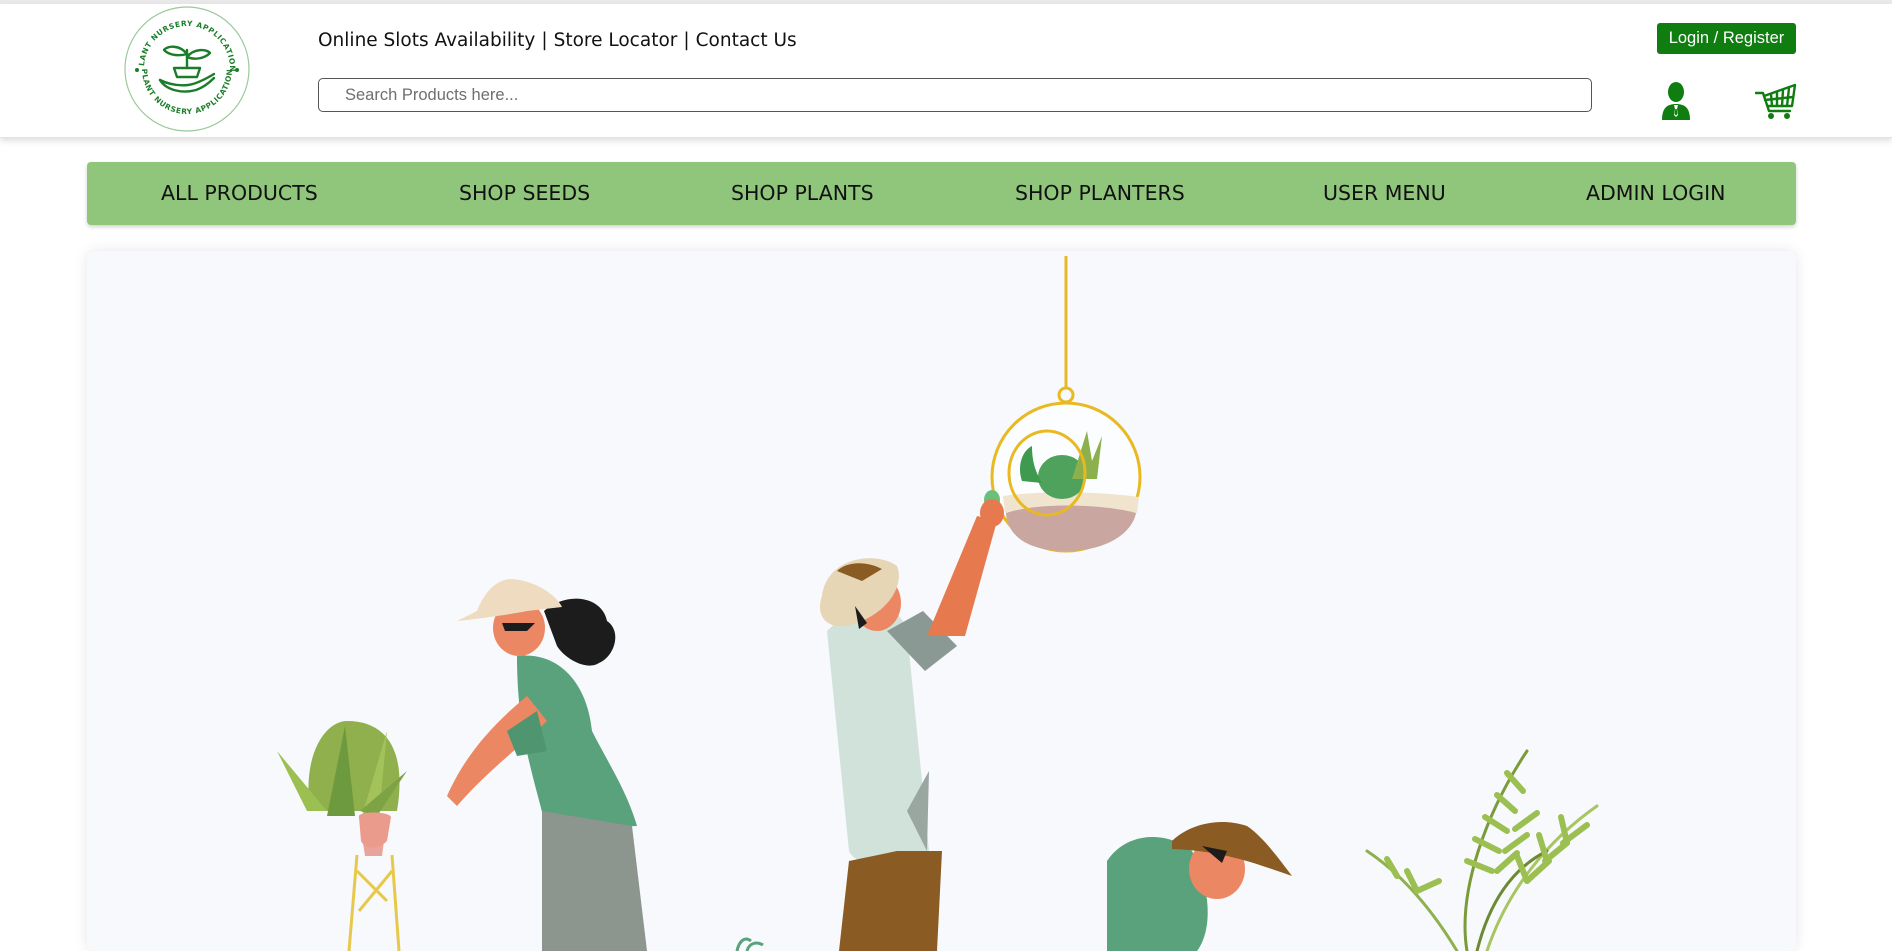  I want to click on link-online-slots: Online Slots Availability, so click(426, 40).